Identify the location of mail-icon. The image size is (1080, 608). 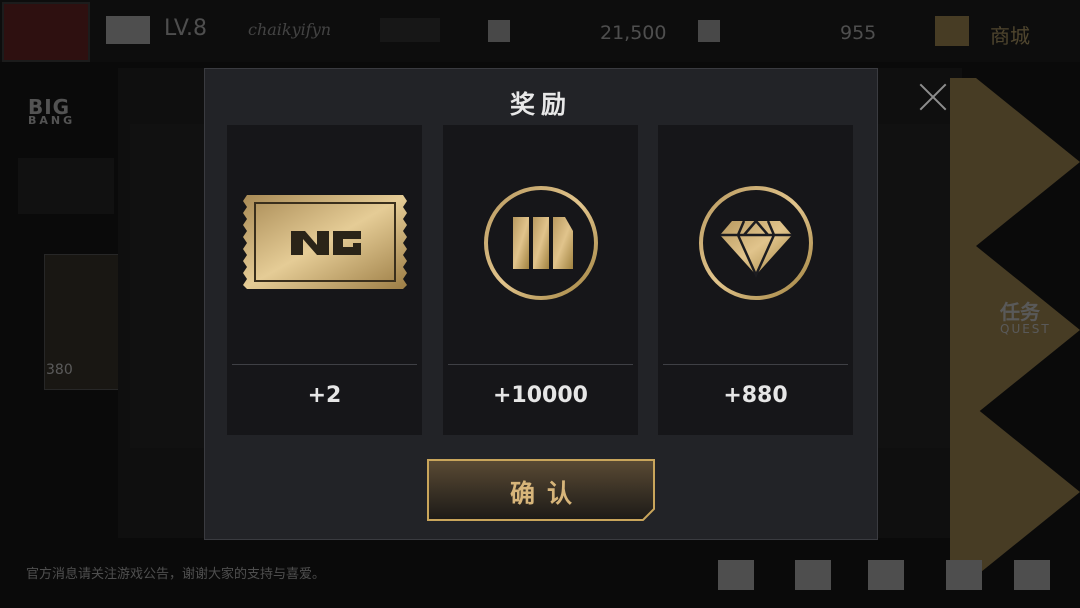
(736, 575).